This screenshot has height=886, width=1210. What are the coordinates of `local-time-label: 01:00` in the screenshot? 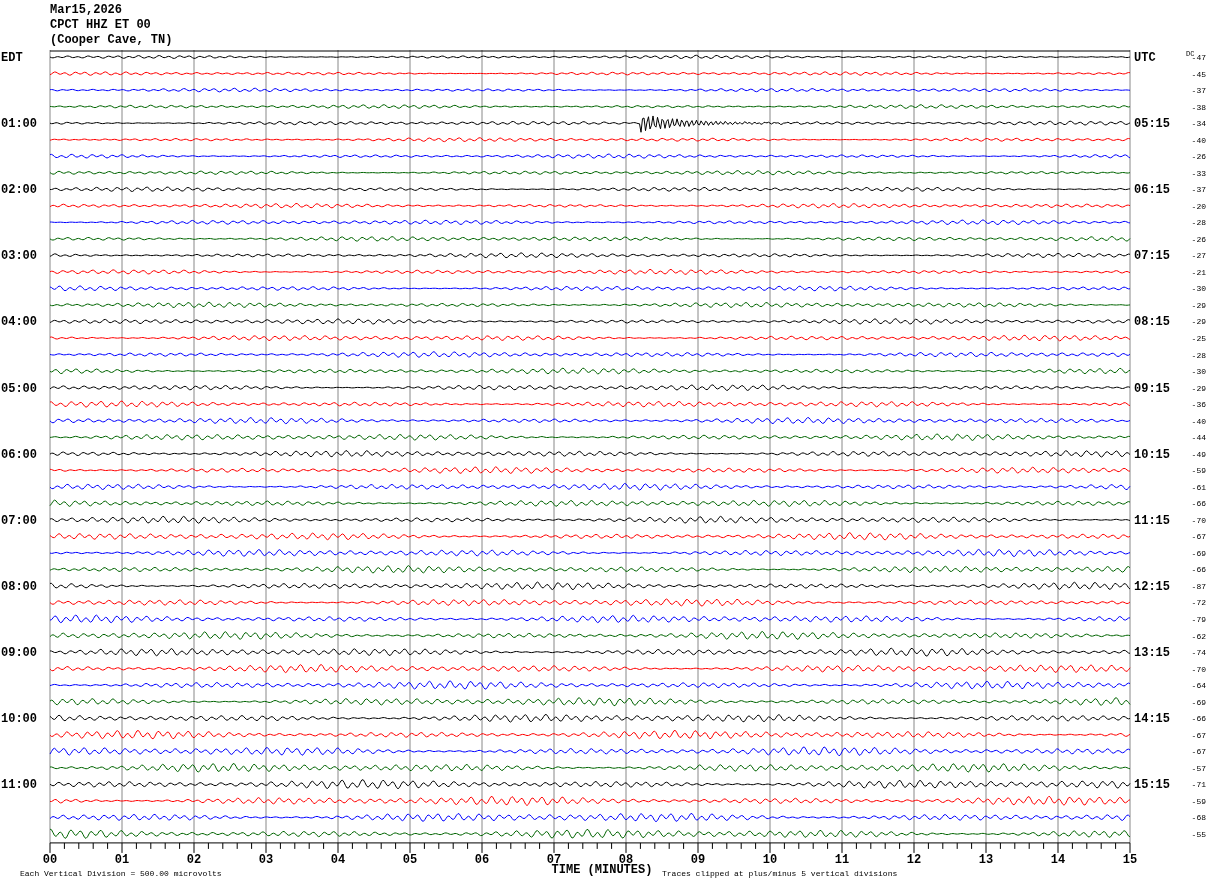 It's located at (19, 124).